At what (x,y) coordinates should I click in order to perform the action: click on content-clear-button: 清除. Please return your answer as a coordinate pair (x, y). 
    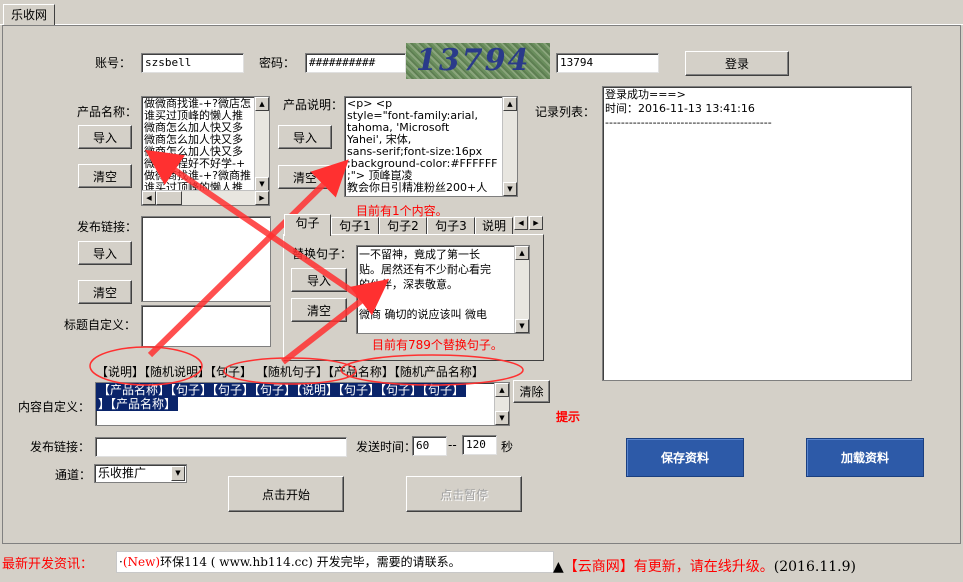
    Looking at the image, I should click on (531, 391).